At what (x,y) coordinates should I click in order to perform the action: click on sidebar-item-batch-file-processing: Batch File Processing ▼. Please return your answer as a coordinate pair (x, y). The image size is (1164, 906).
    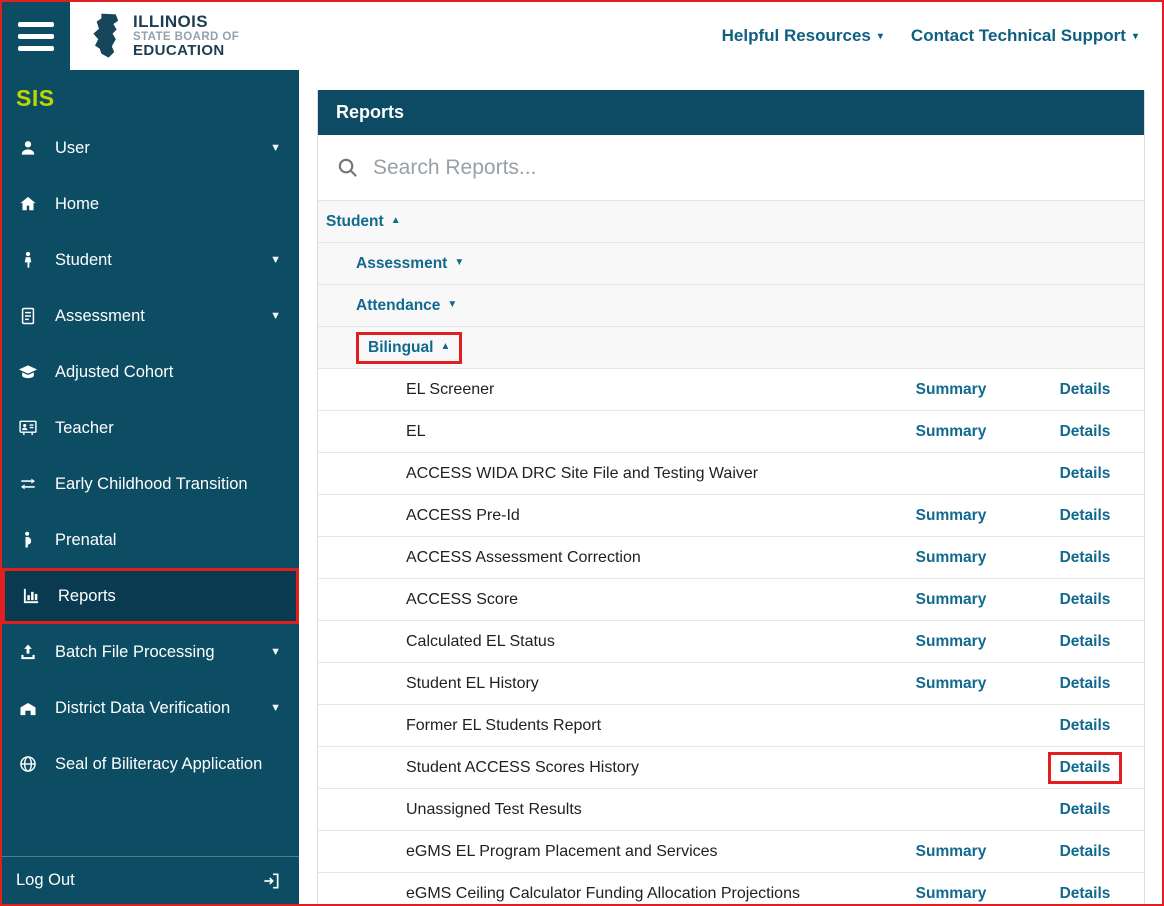
    Looking at the image, I should click on (150, 652).